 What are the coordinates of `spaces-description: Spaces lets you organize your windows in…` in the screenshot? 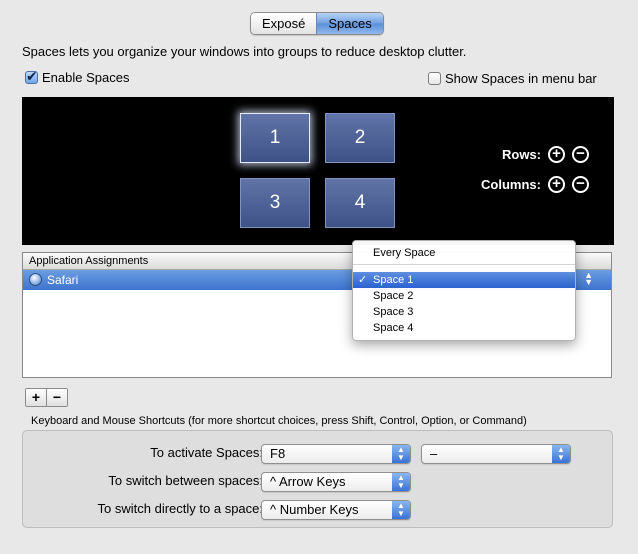 It's located at (244, 51).